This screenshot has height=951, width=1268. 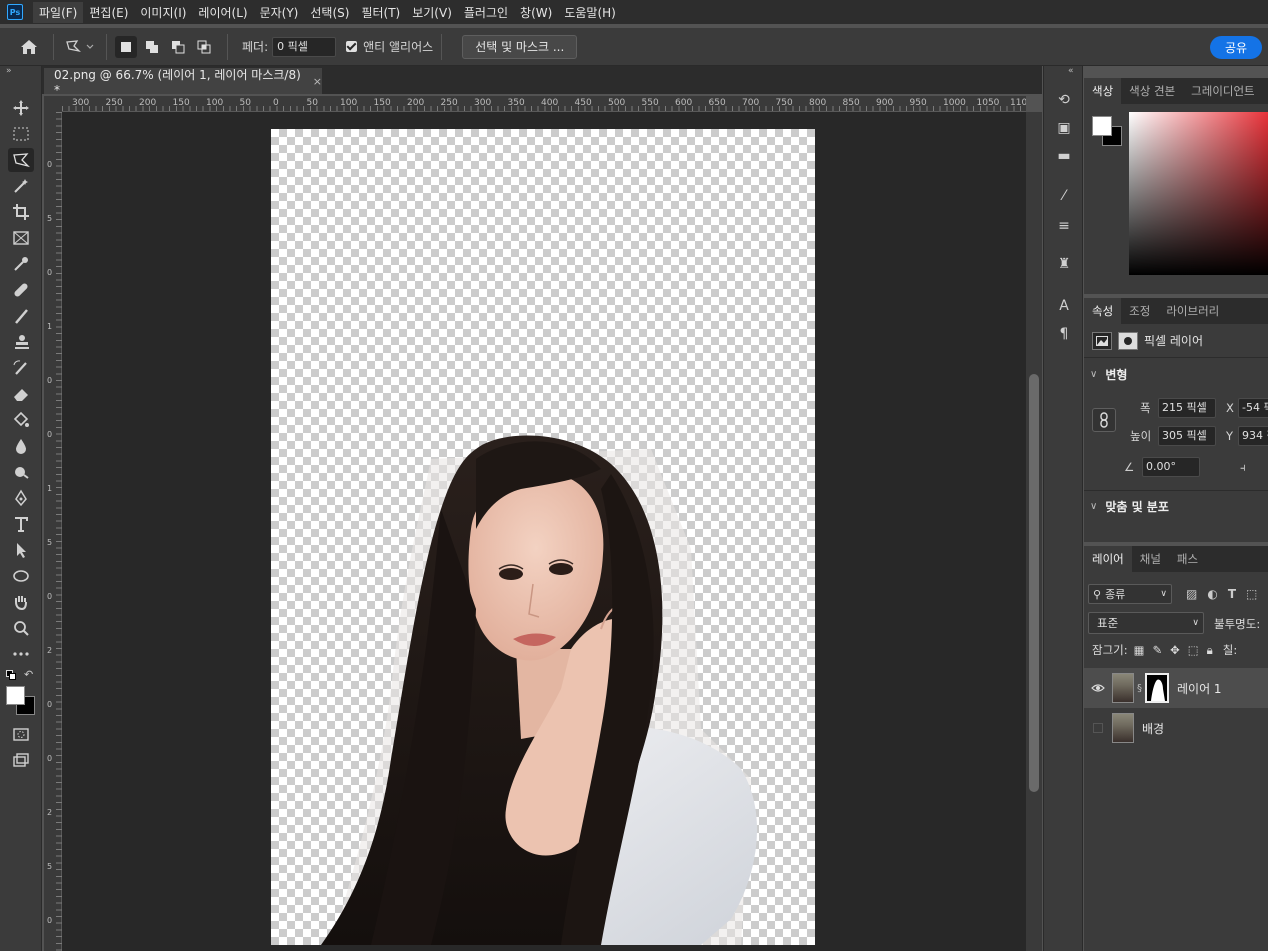 I want to click on filter-pixel-icon: ▨, so click(x=1191, y=594).